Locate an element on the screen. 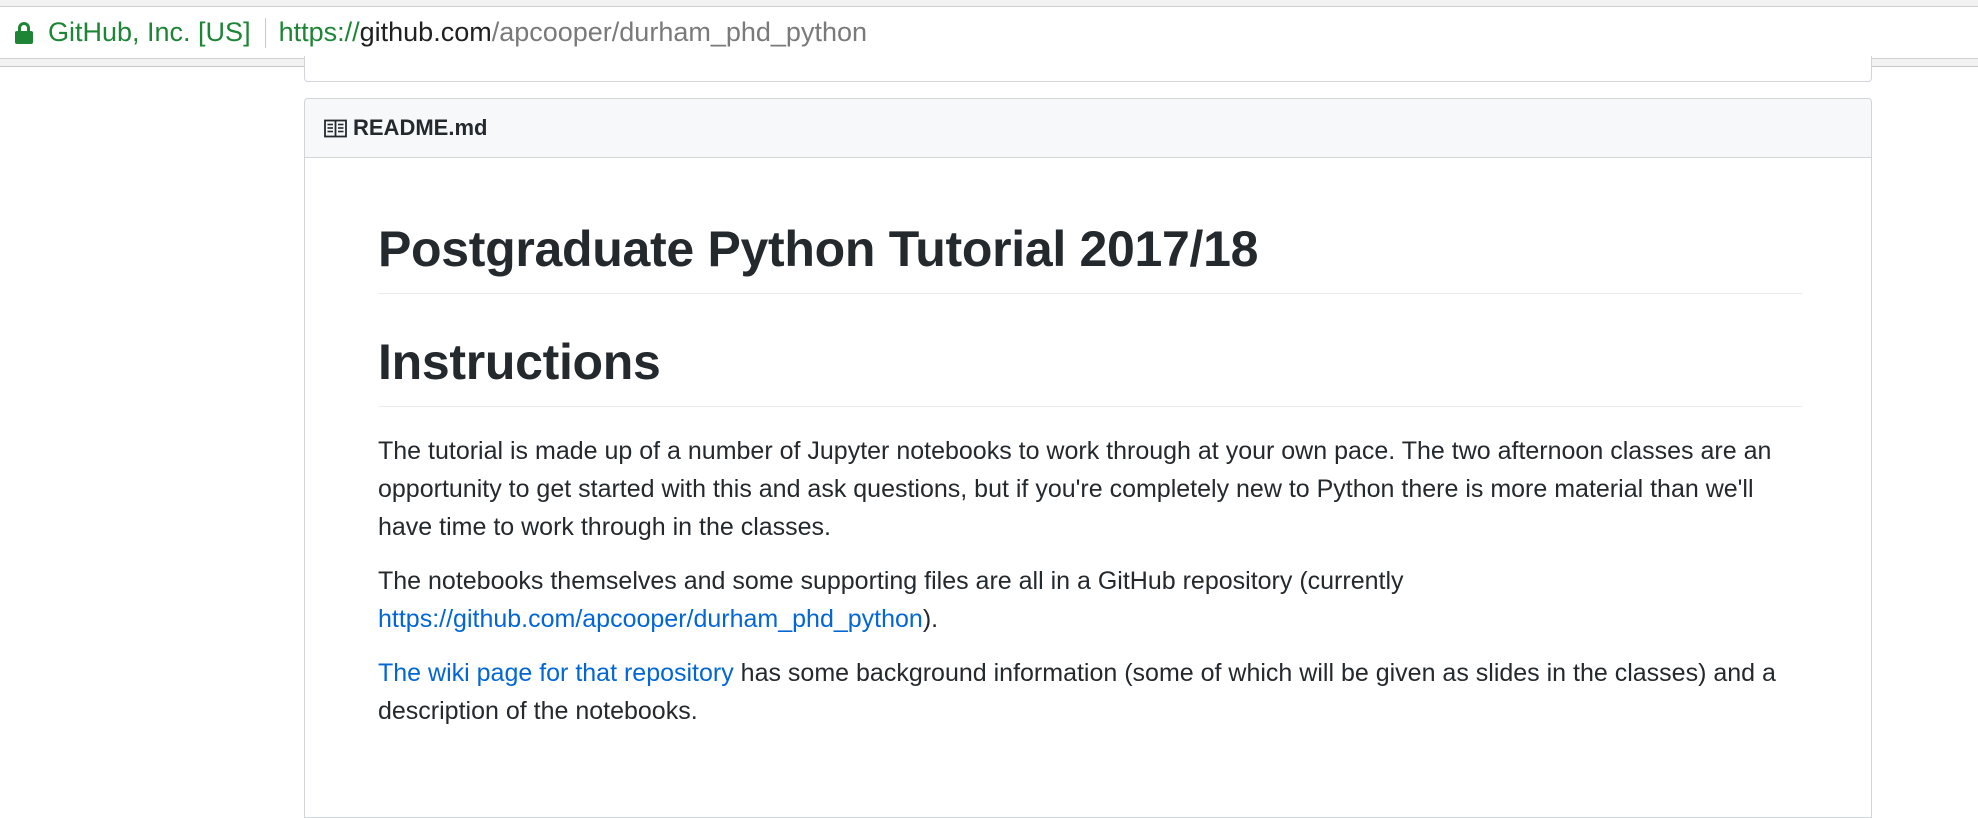 This screenshot has width=1978, height=818. url-host: github.com is located at coordinates (425, 32).